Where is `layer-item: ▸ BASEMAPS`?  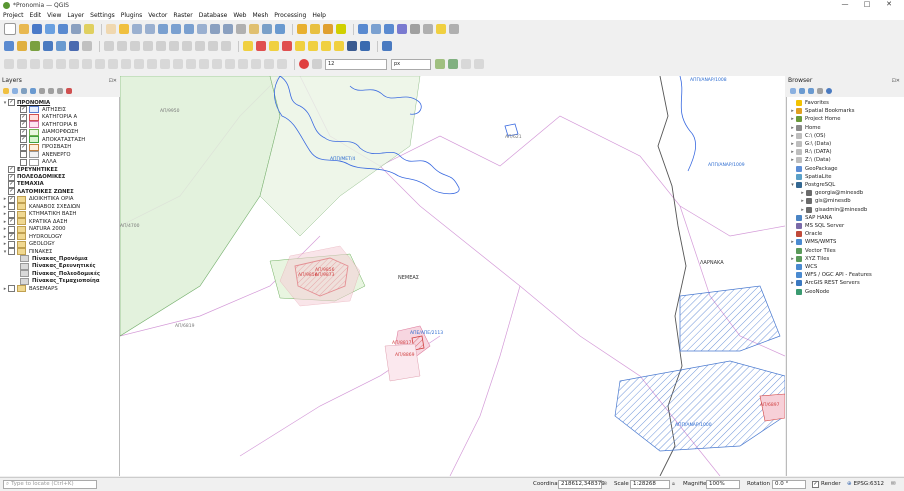 layer-item: ▸ BASEMAPS is located at coordinates (30, 289).